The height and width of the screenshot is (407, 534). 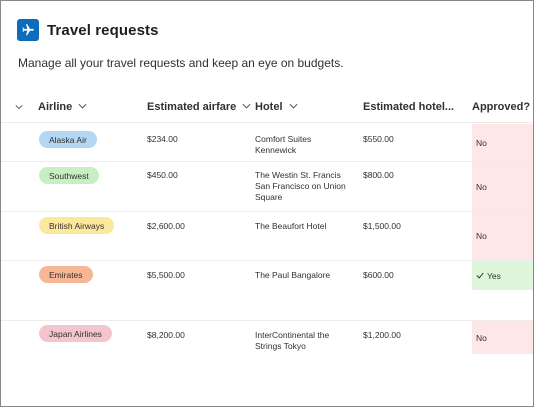 What do you see at coordinates (162, 175) in the screenshot?
I see `airfare-cell: $450.00` at bounding box center [162, 175].